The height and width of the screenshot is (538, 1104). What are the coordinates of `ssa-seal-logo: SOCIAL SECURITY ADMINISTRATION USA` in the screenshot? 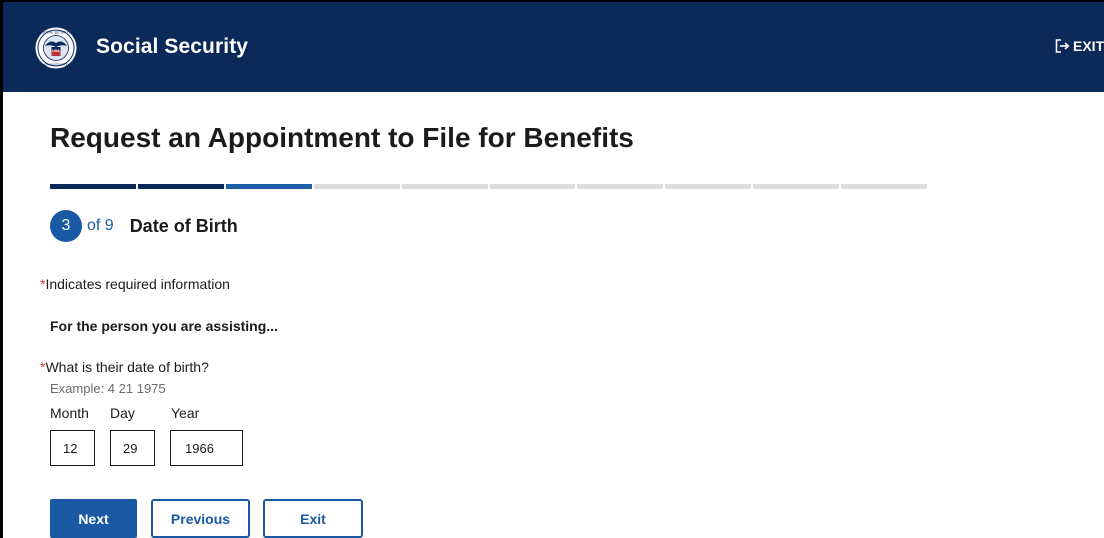 It's located at (56, 48).